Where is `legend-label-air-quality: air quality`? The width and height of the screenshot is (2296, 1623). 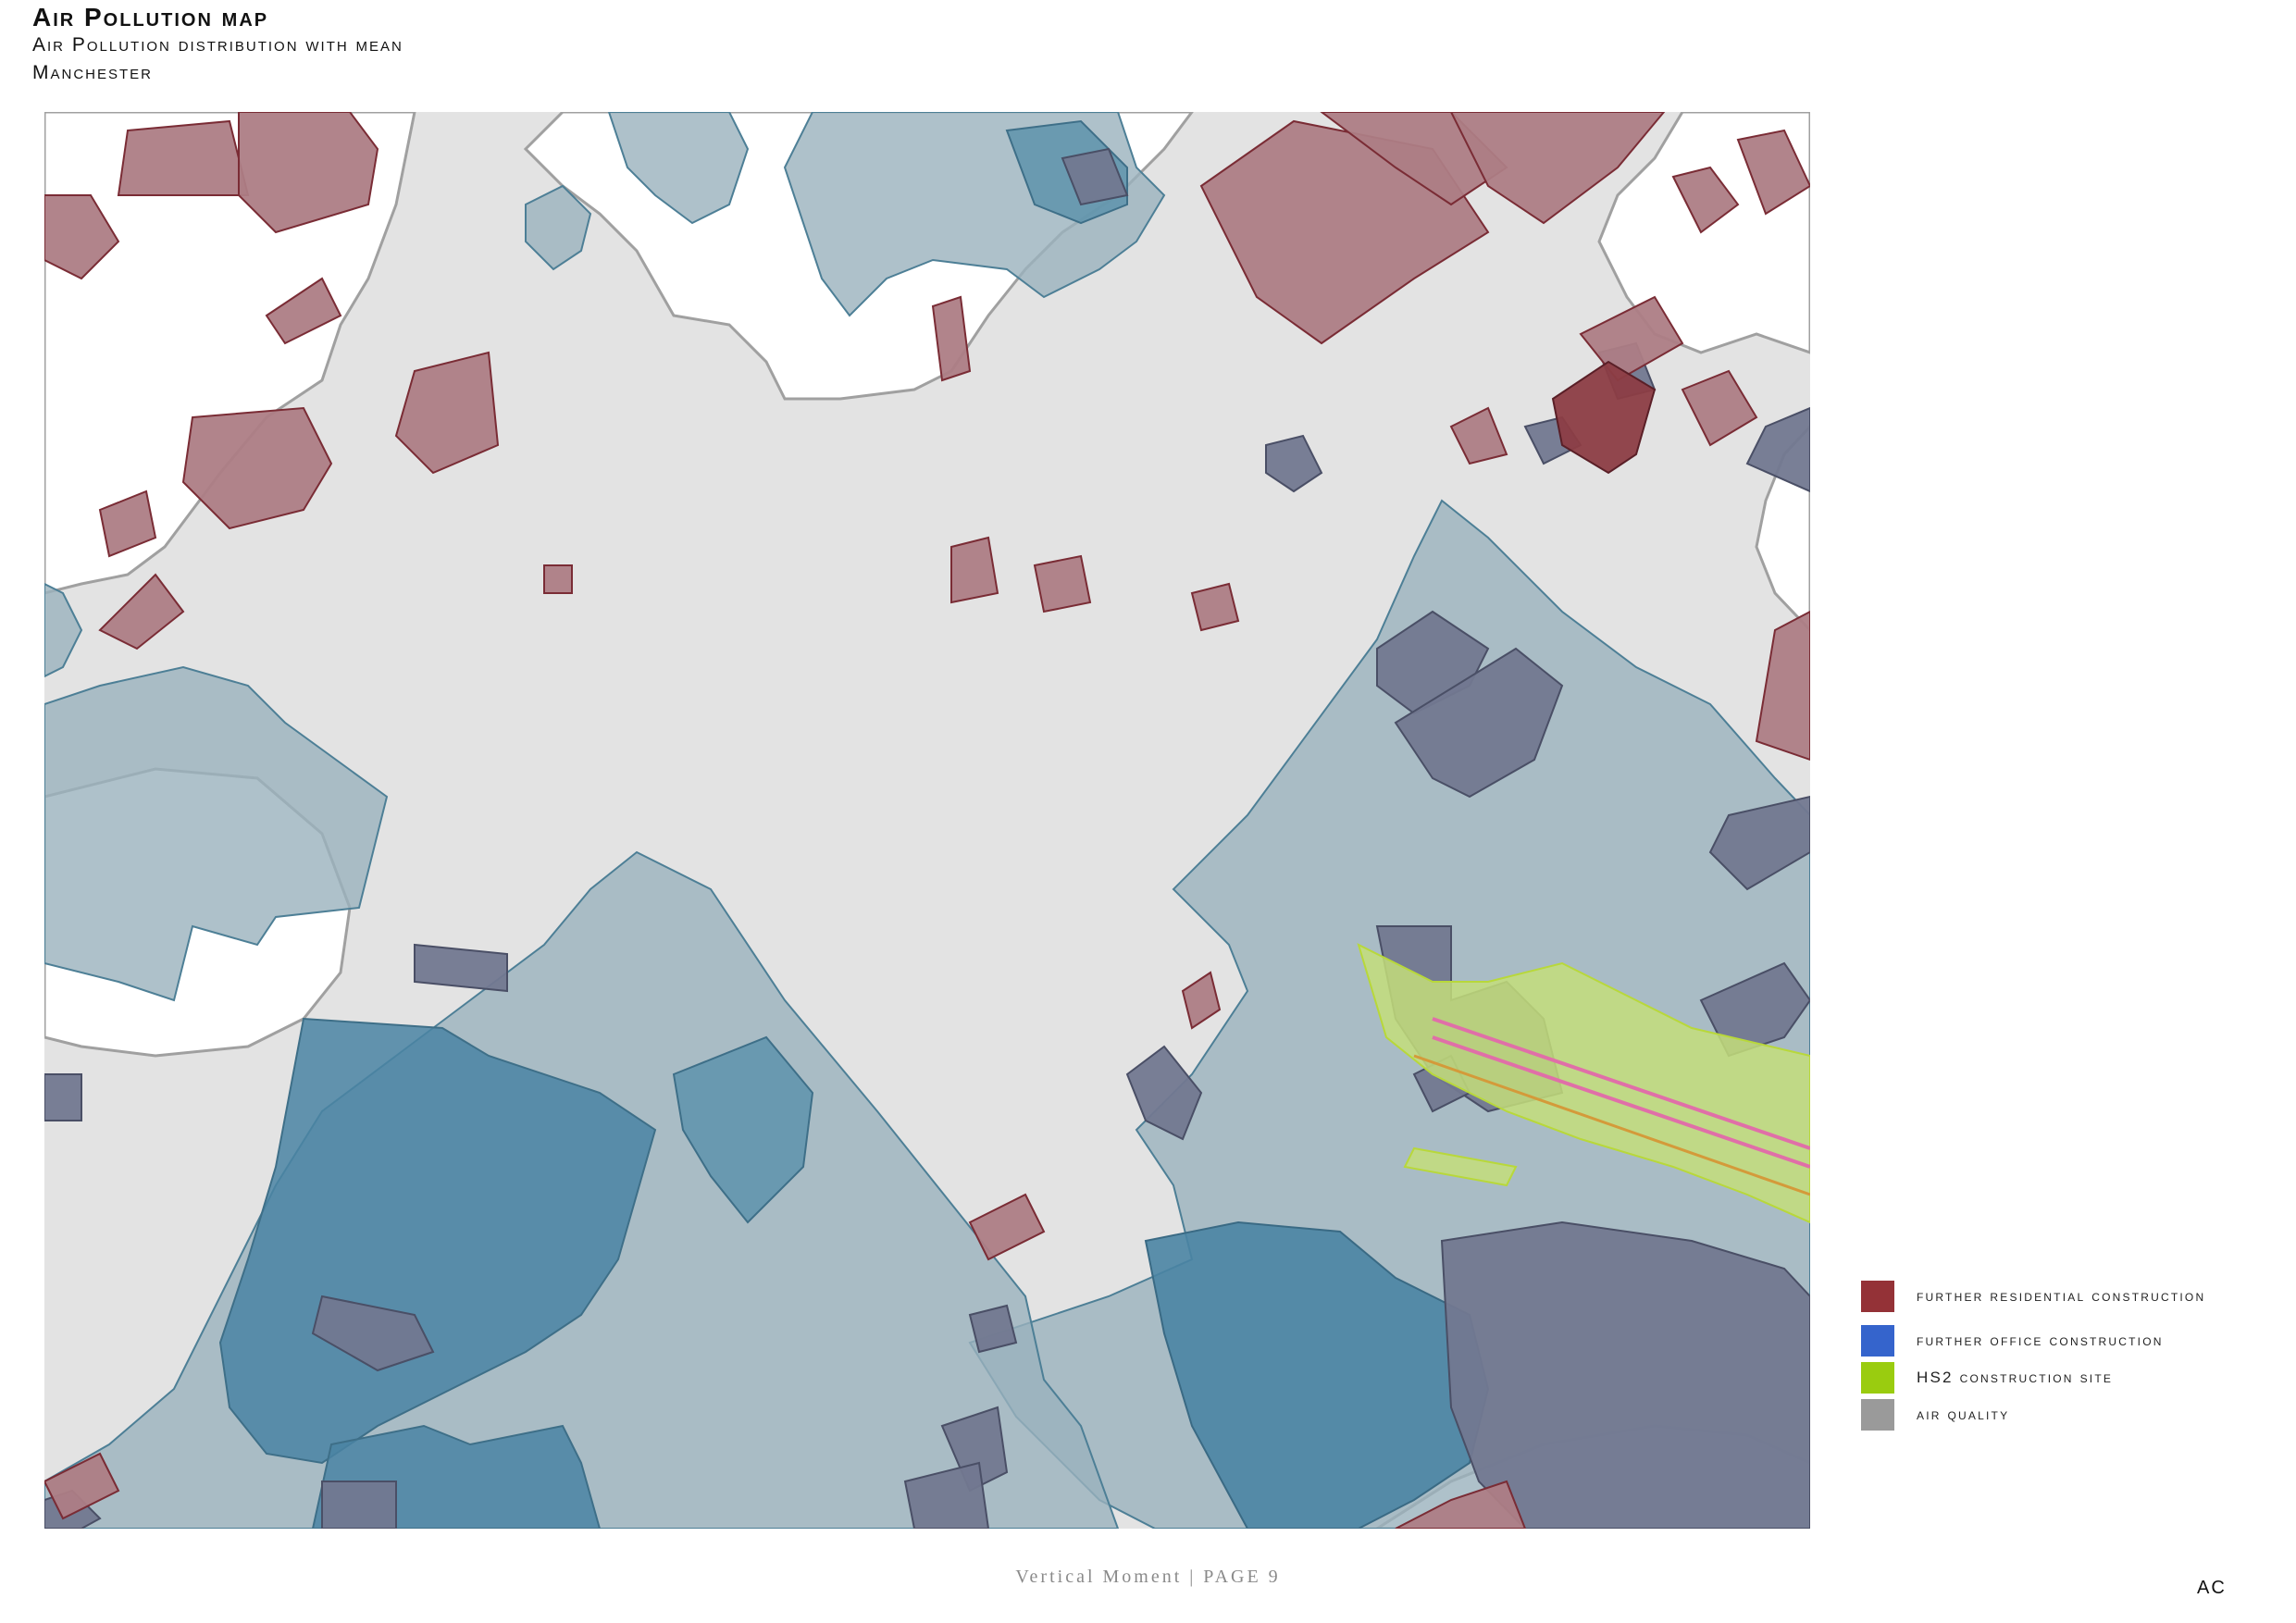 legend-label-air-quality: air quality is located at coordinates (1964, 1414).